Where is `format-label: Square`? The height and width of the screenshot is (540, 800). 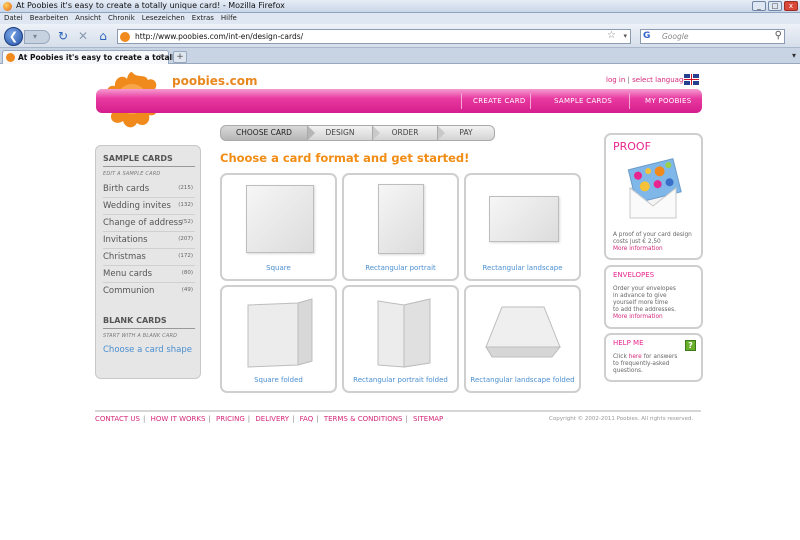
format-label: Square is located at coordinates (278, 268).